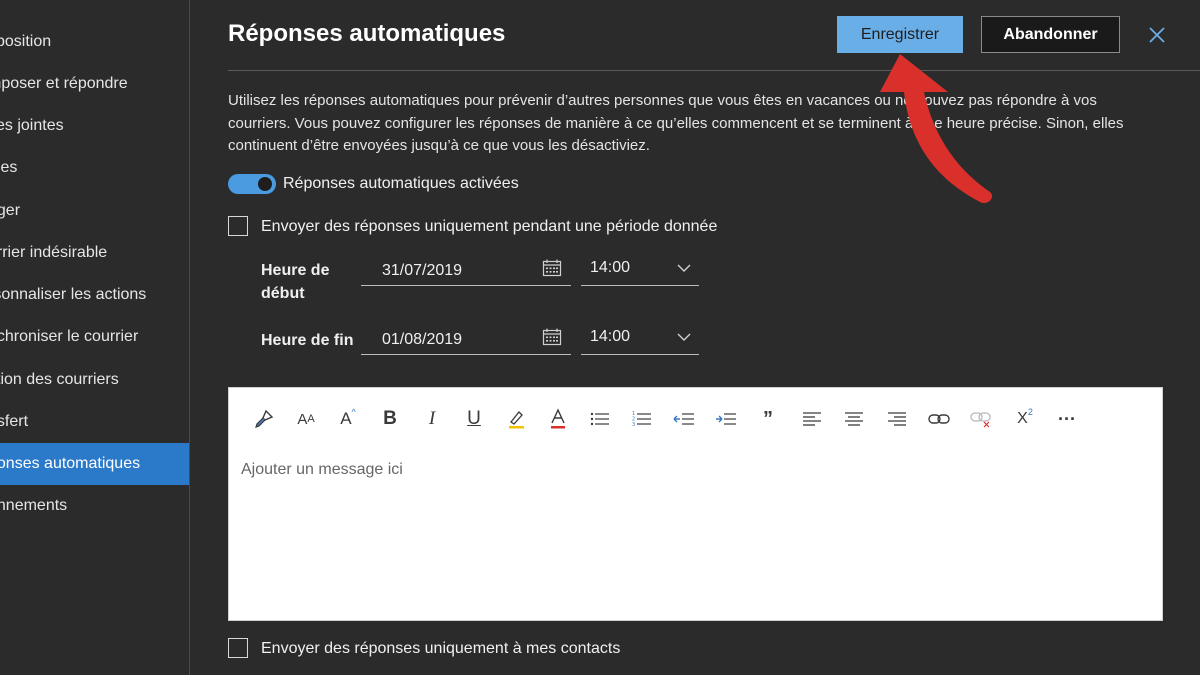 The height and width of the screenshot is (675, 1200). What do you see at coordinates (70, 463) in the screenshot?
I see `sidebar-item-label: ponses automatiques` at bounding box center [70, 463].